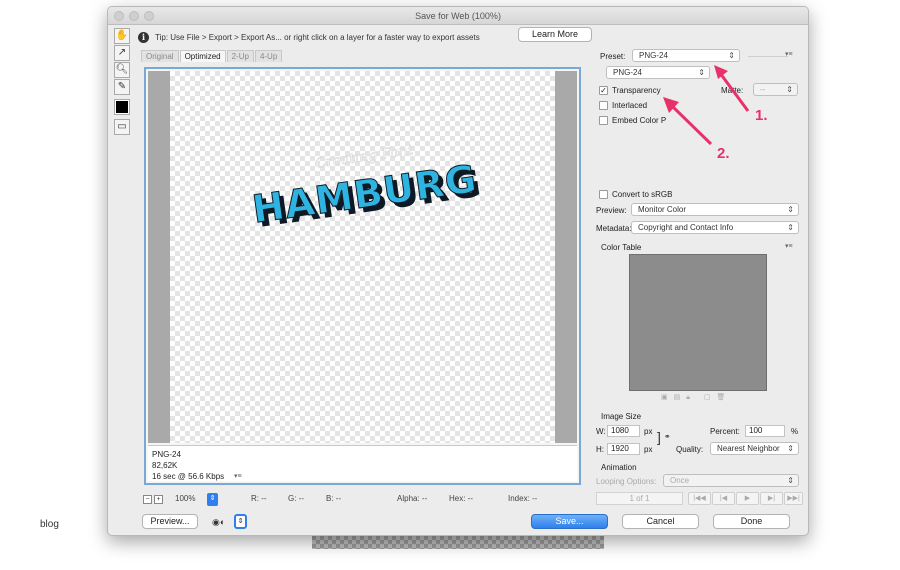  Describe the element at coordinates (723, 153) in the screenshot. I see `annotation-two: 2.` at that location.